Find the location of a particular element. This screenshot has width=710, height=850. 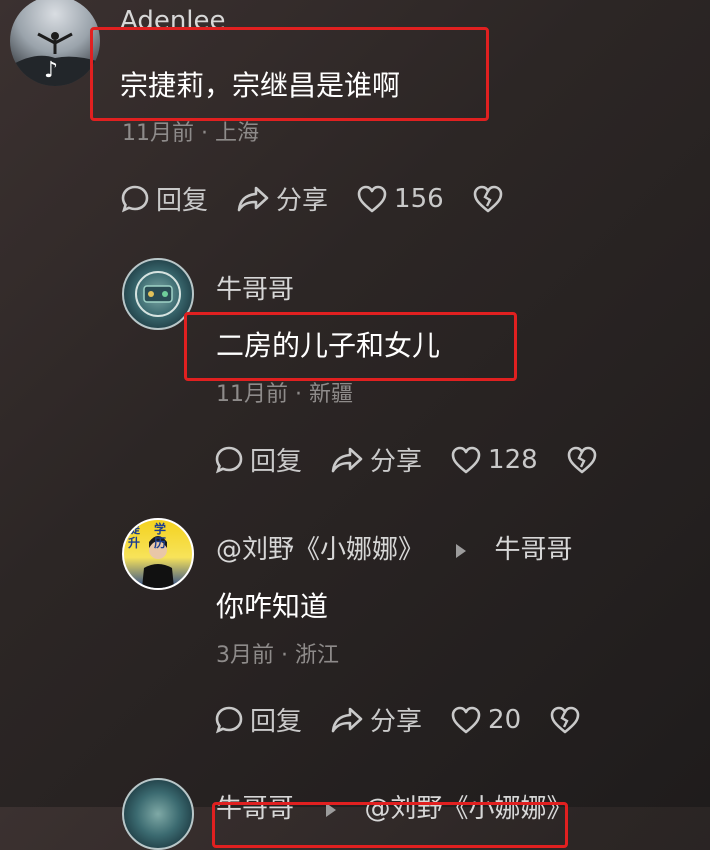

reply-to-username: 牛哥哥 is located at coordinates (534, 550).